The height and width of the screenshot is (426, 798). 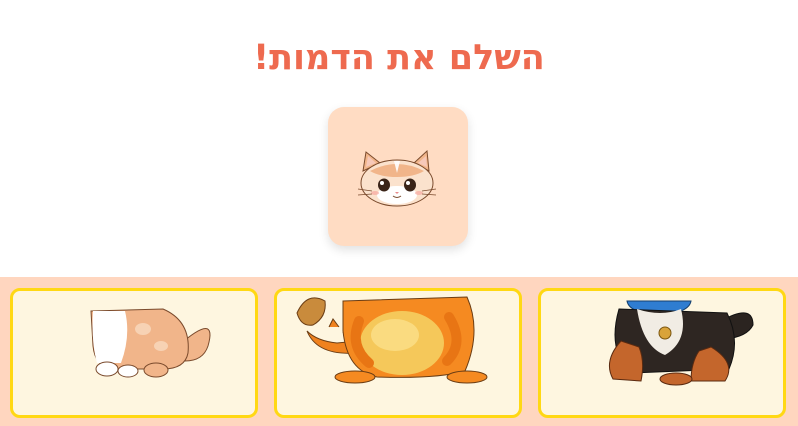 What do you see at coordinates (150, 343) in the screenshot?
I see `cat-body-icon` at bounding box center [150, 343].